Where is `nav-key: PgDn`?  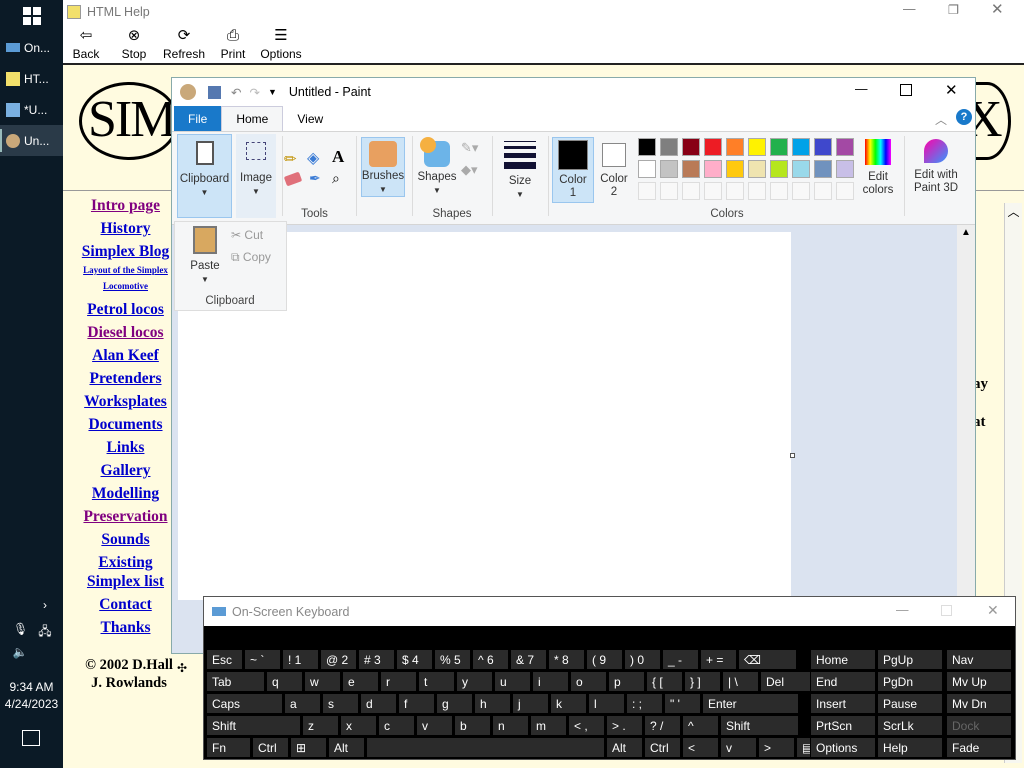
nav-key: PgDn is located at coordinates (910, 681).